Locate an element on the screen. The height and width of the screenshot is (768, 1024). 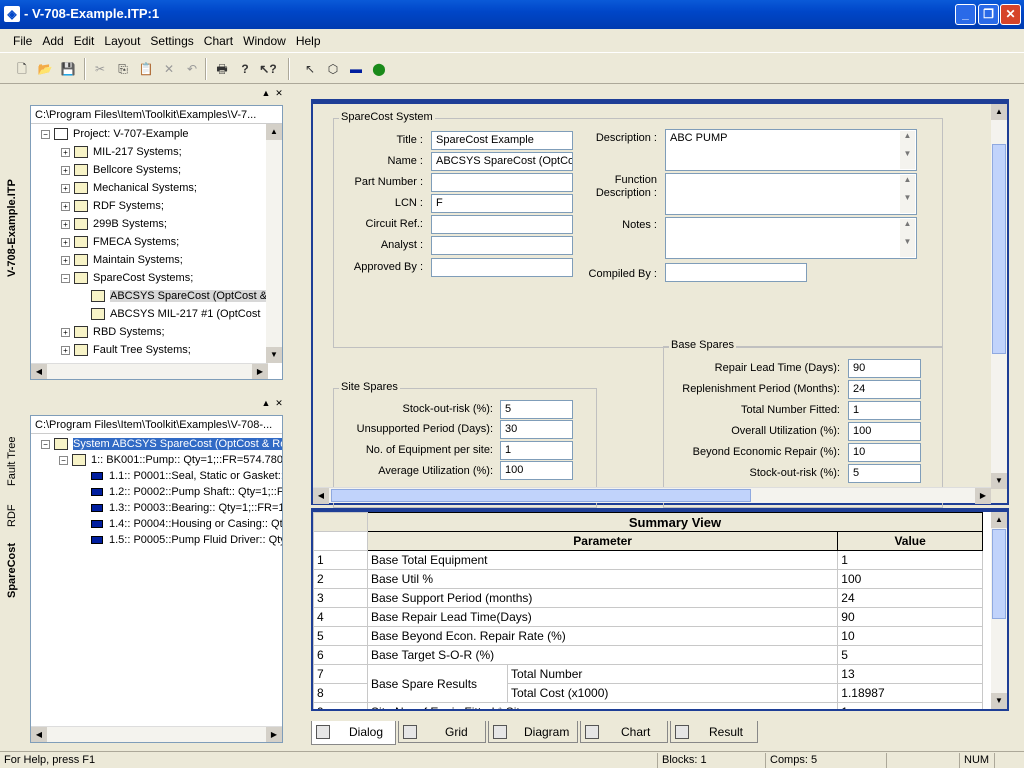
average-utilization-field: 100 is located at coordinates (536, 470).